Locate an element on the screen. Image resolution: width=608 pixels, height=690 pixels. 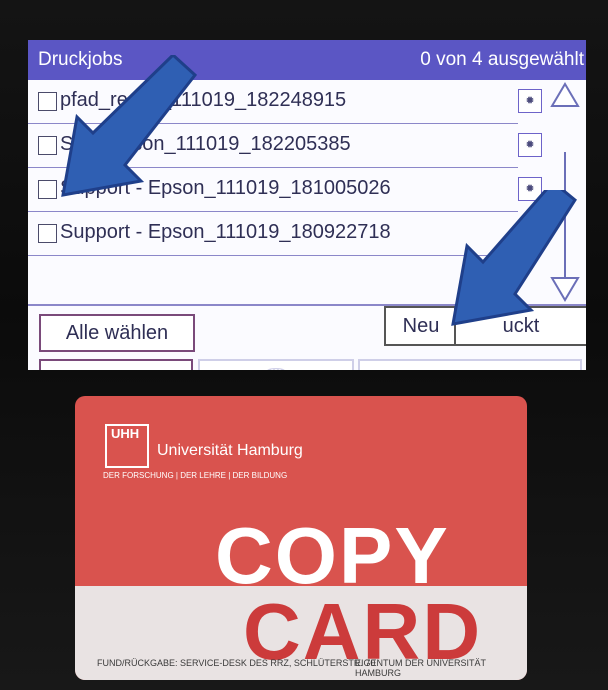
delete-button: 🗑 is located at coordinates (276, 364).